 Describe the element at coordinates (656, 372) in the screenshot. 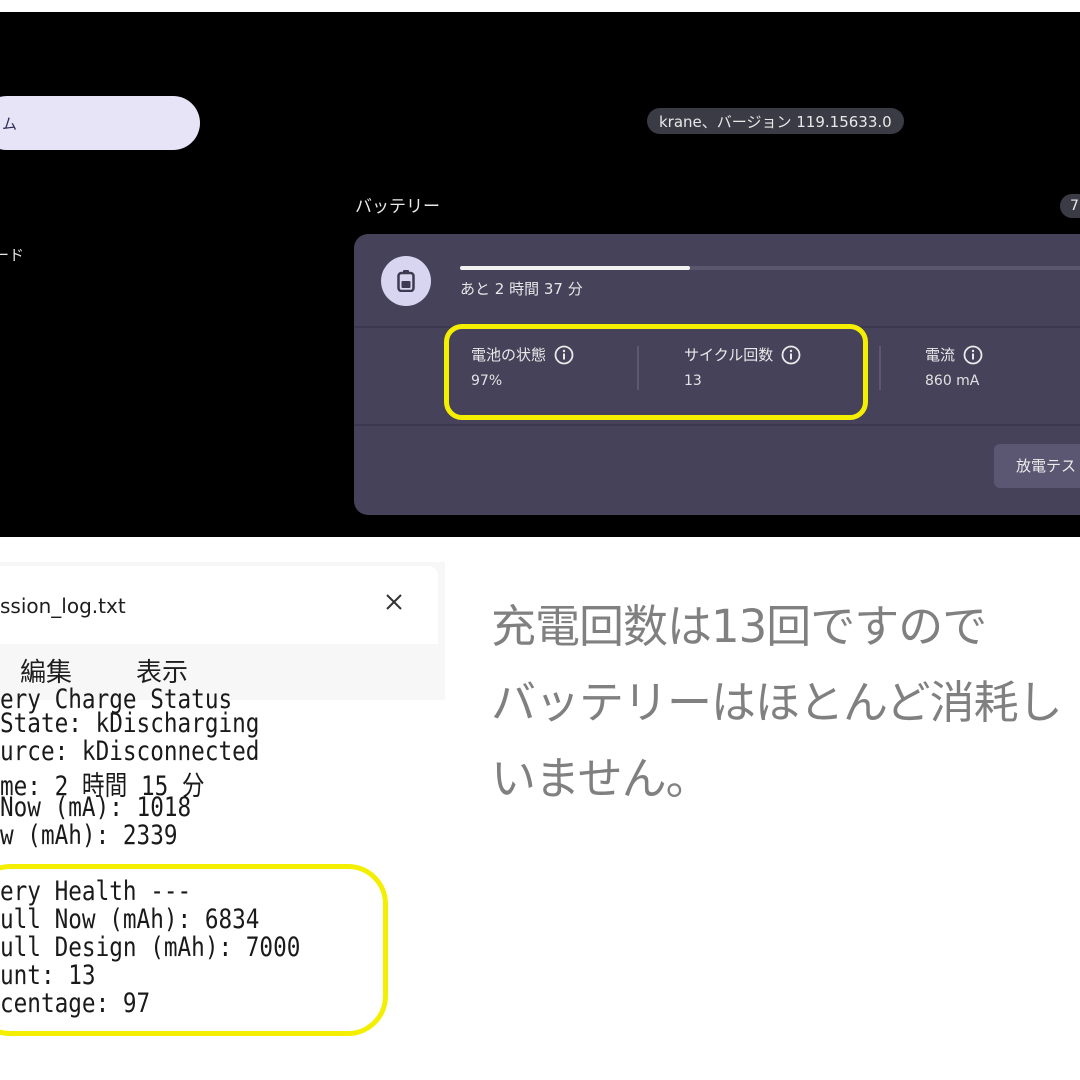

I see `highlight-box-health-cycles` at that location.